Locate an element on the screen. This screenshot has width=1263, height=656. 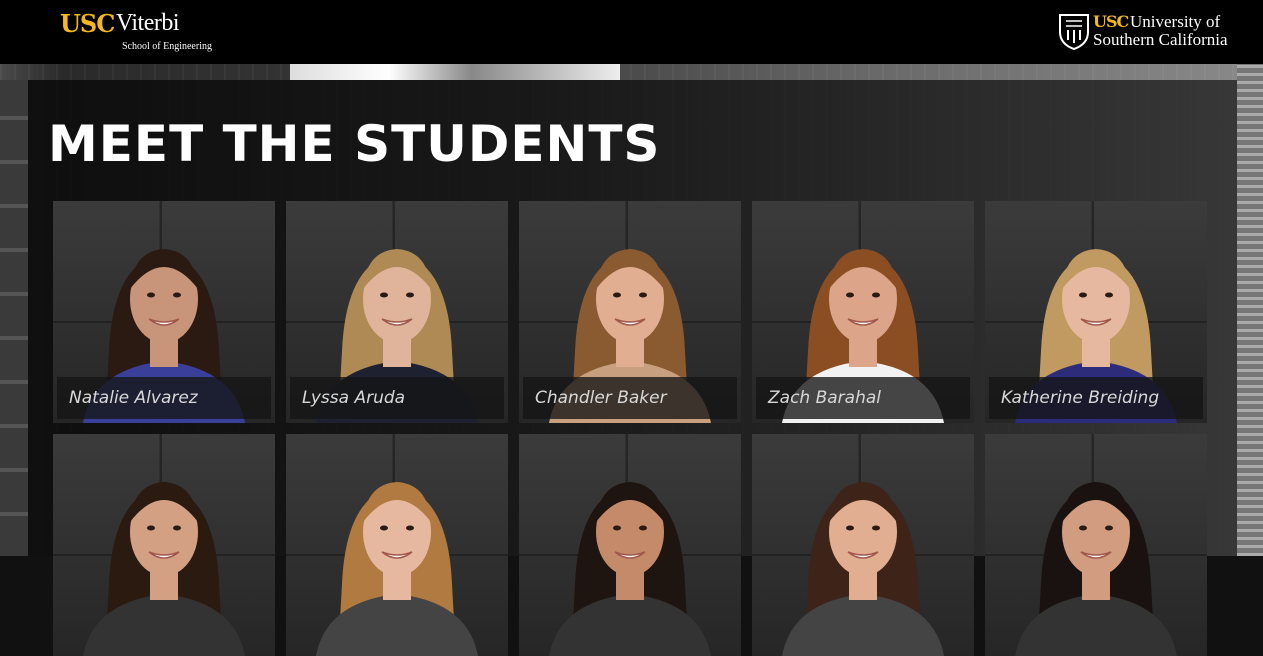
student-name-caption: Natalie Alvarez is located at coordinates (164, 398).